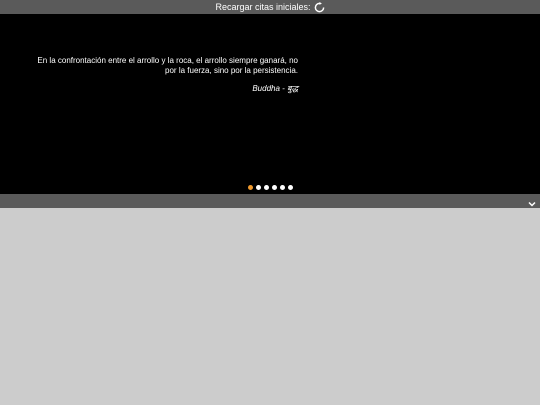 The image size is (540, 405). What do you see at coordinates (532, 201) in the screenshot?
I see `chevron-down-icon` at bounding box center [532, 201].